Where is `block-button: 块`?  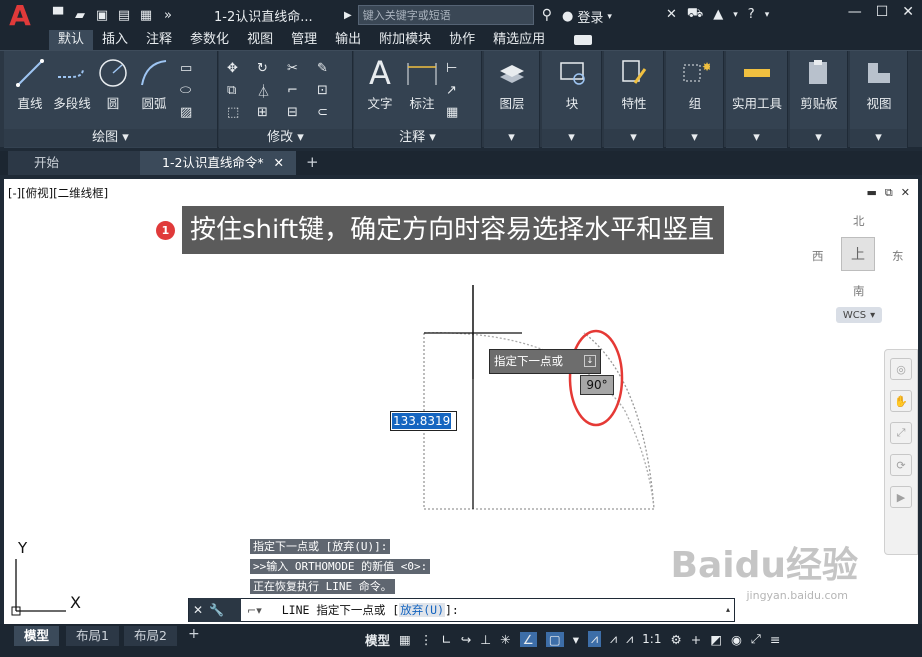
block-button: 块 is located at coordinates (572, 84).